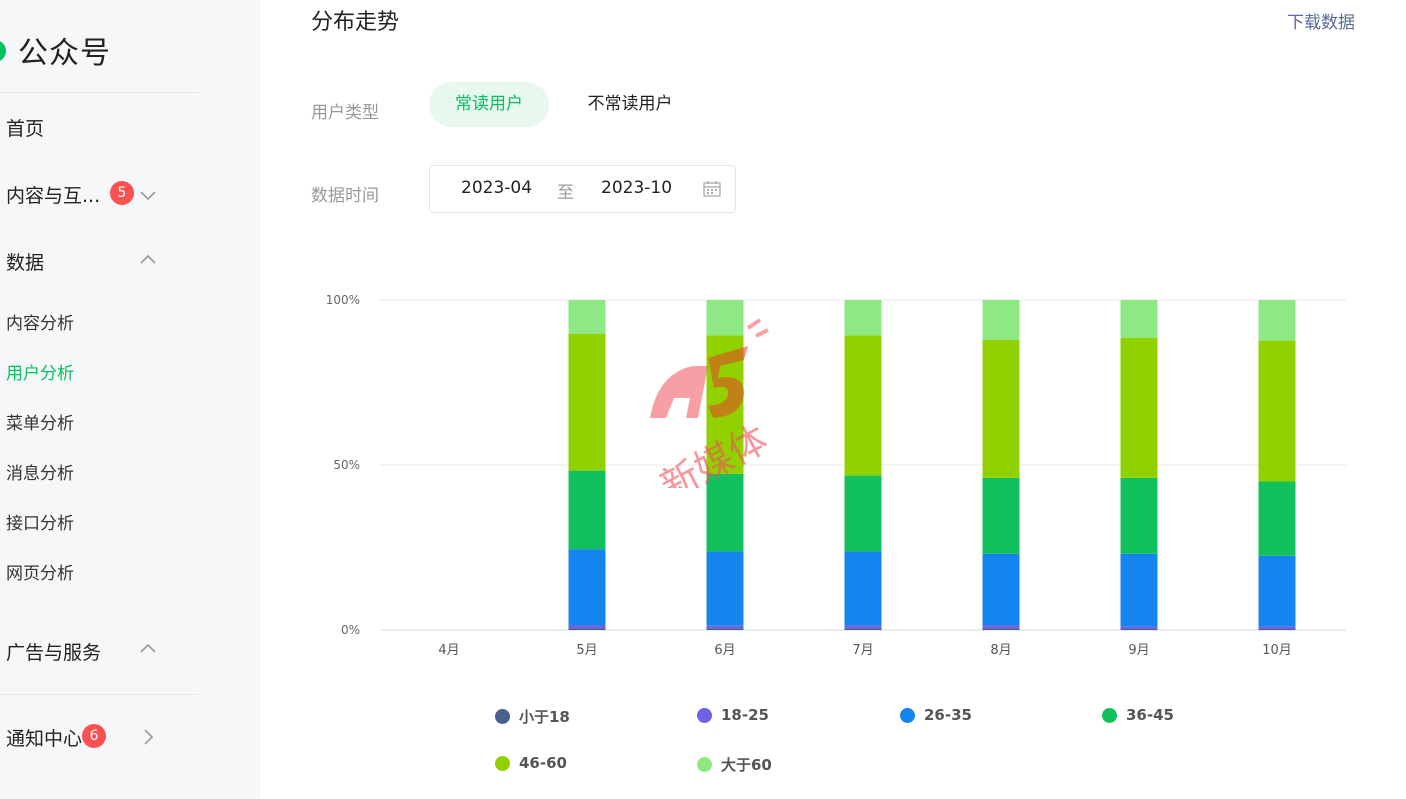  What do you see at coordinates (1138, 650) in the screenshot?
I see `x-tick-label: 9月` at bounding box center [1138, 650].